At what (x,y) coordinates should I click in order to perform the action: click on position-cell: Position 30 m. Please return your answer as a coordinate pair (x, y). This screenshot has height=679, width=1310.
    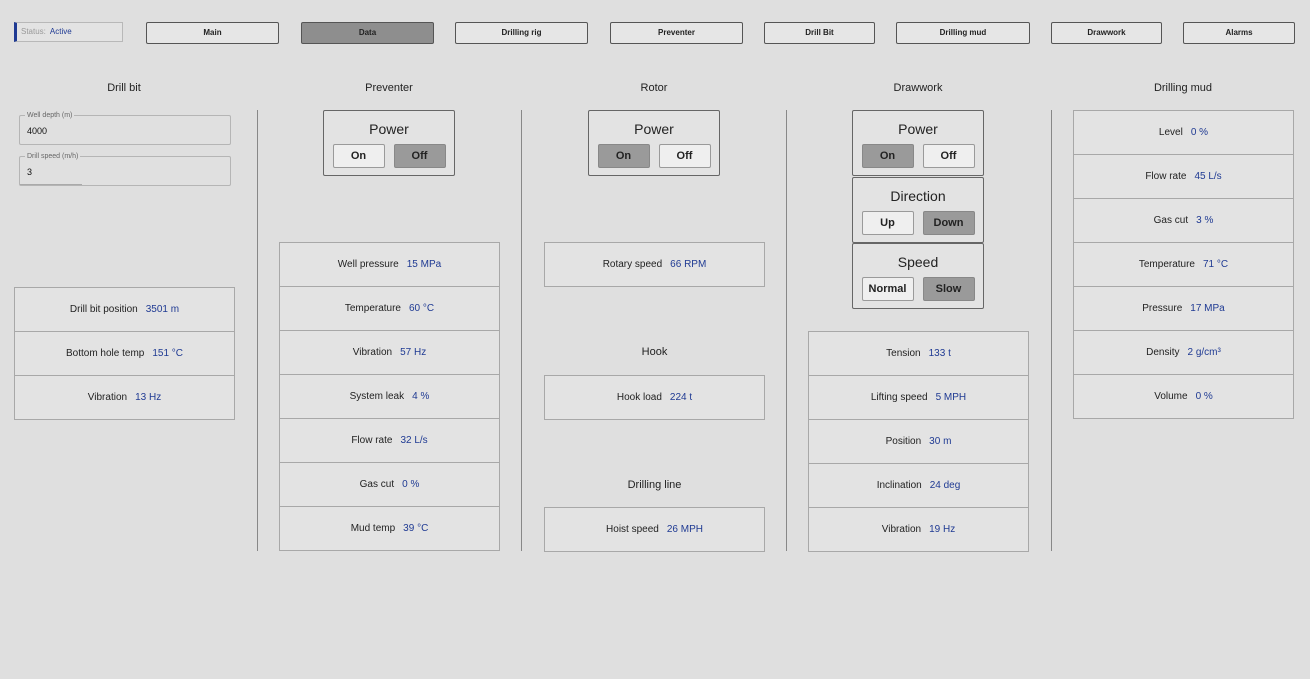
    Looking at the image, I should click on (918, 441).